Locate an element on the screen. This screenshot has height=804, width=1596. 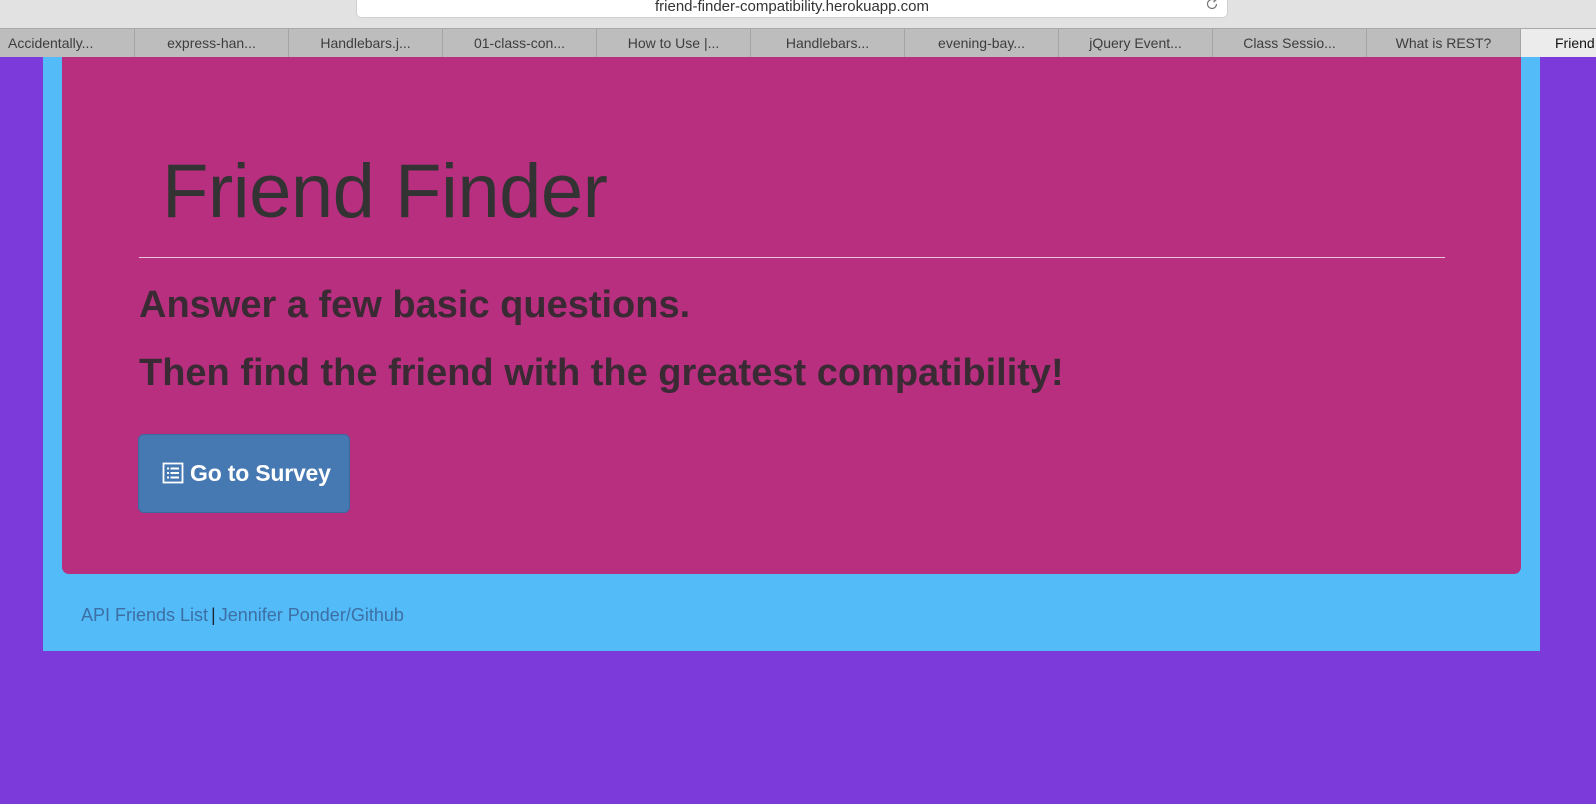
list-alt-icon is located at coordinates (173, 472).